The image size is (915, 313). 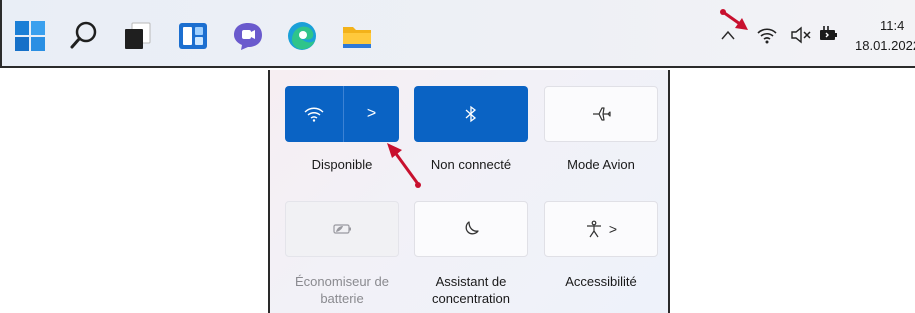 I want to click on moon-icon, so click(x=472, y=228).